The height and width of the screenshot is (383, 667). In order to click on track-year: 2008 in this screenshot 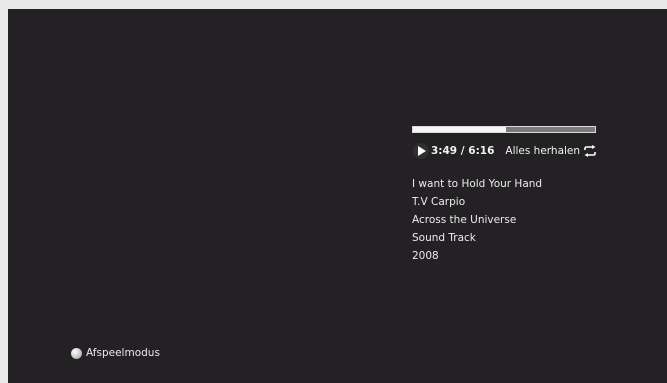, I will do `click(425, 256)`.